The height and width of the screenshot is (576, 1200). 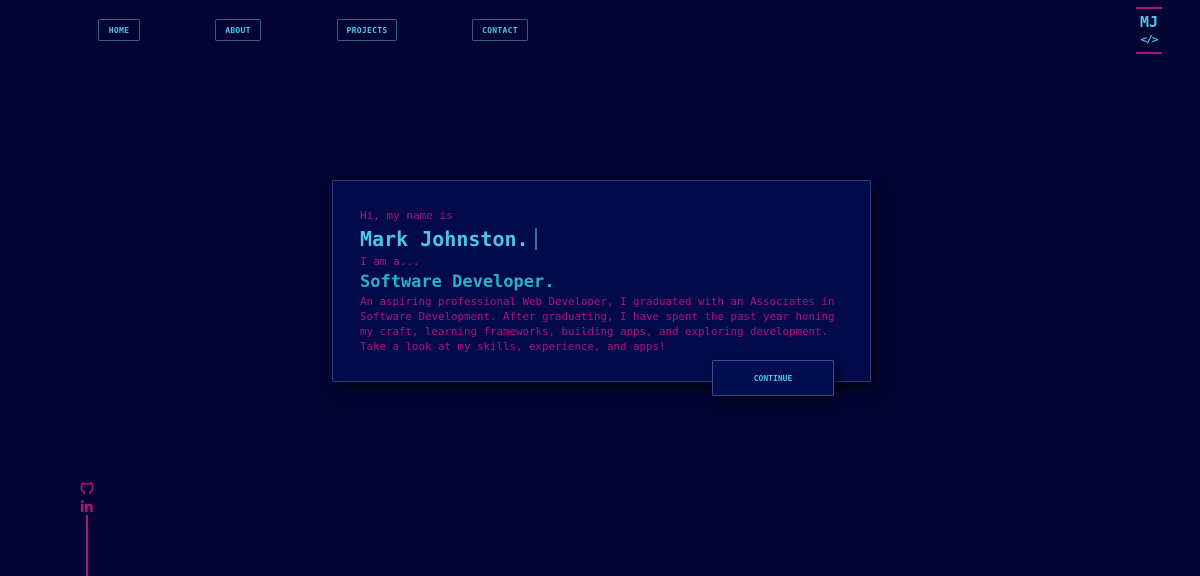 What do you see at coordinates (87, 506) in the screenshot?
I see `linkedin-icon` at bounding box center [87, 506].